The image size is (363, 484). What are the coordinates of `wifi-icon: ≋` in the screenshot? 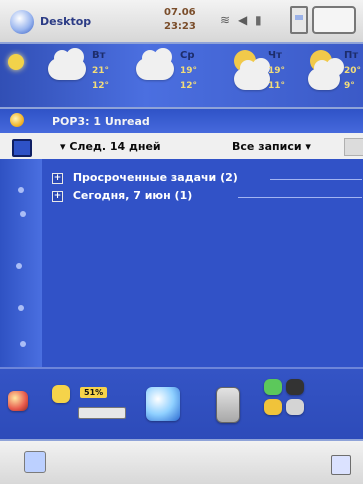 It's located at (225, 20).